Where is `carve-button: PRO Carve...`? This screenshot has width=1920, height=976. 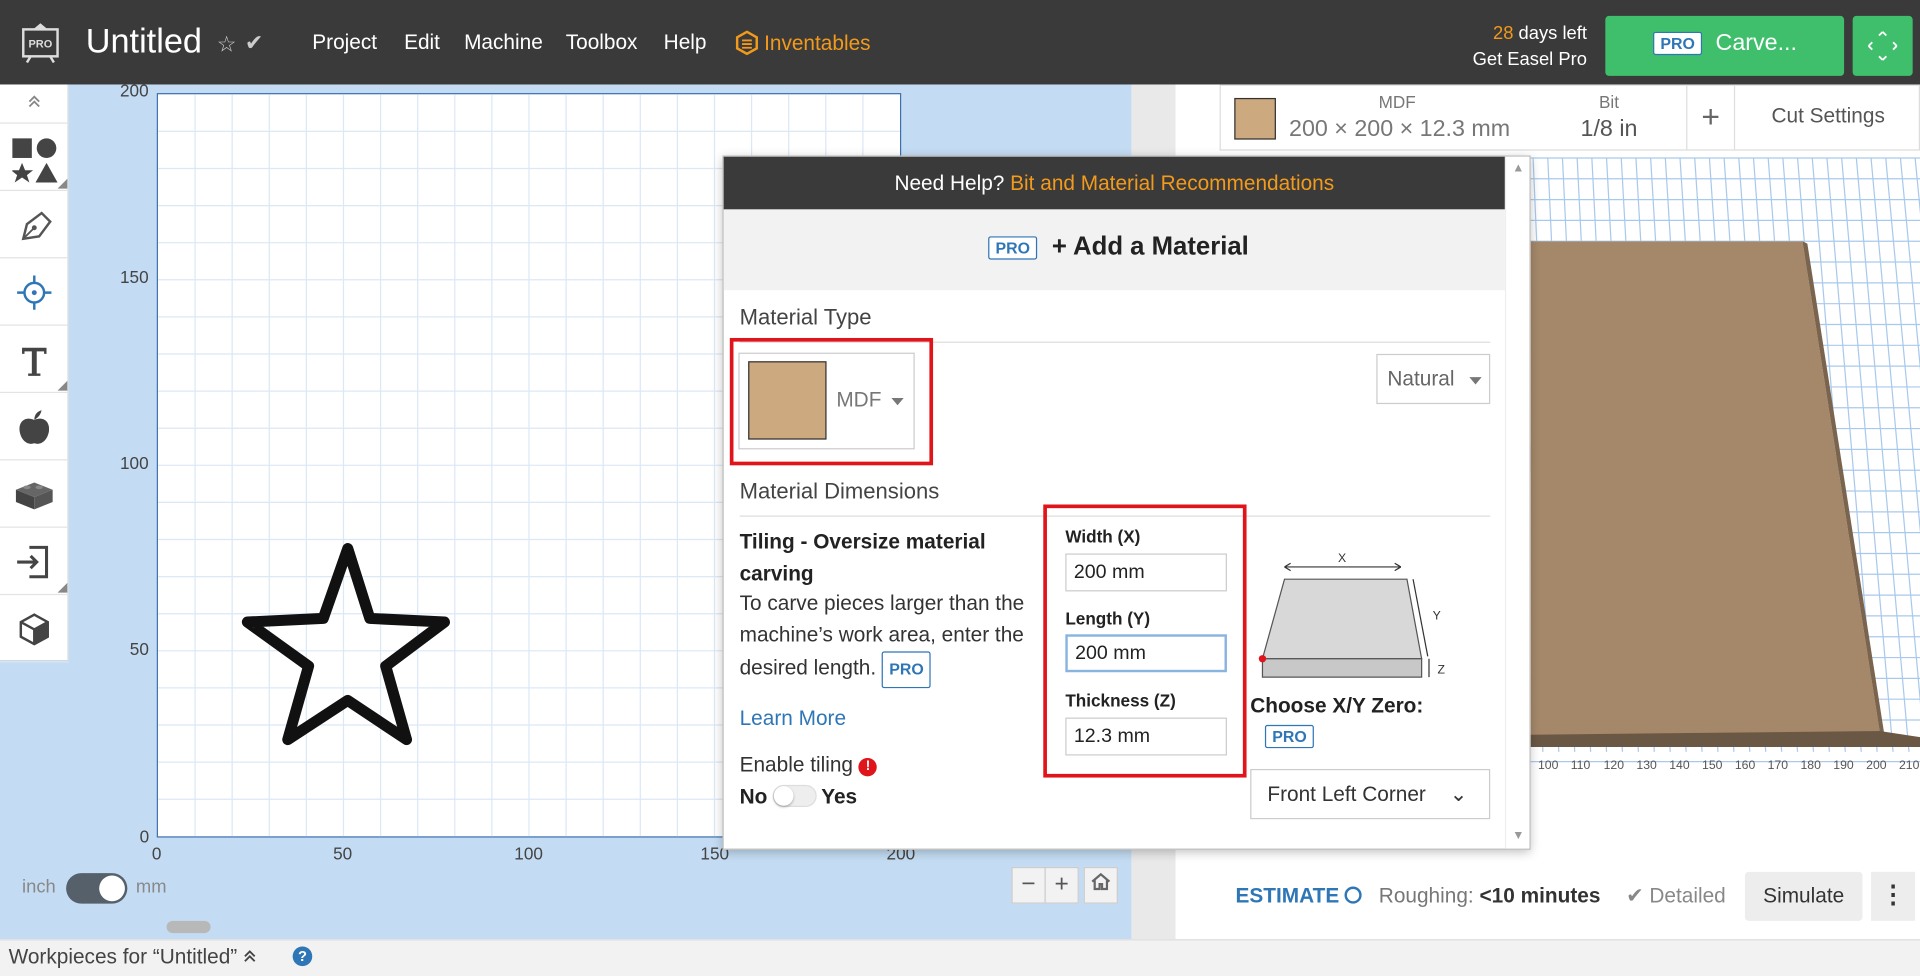
carve-button: PRO Carve... is located at coordinates (1725, 45).